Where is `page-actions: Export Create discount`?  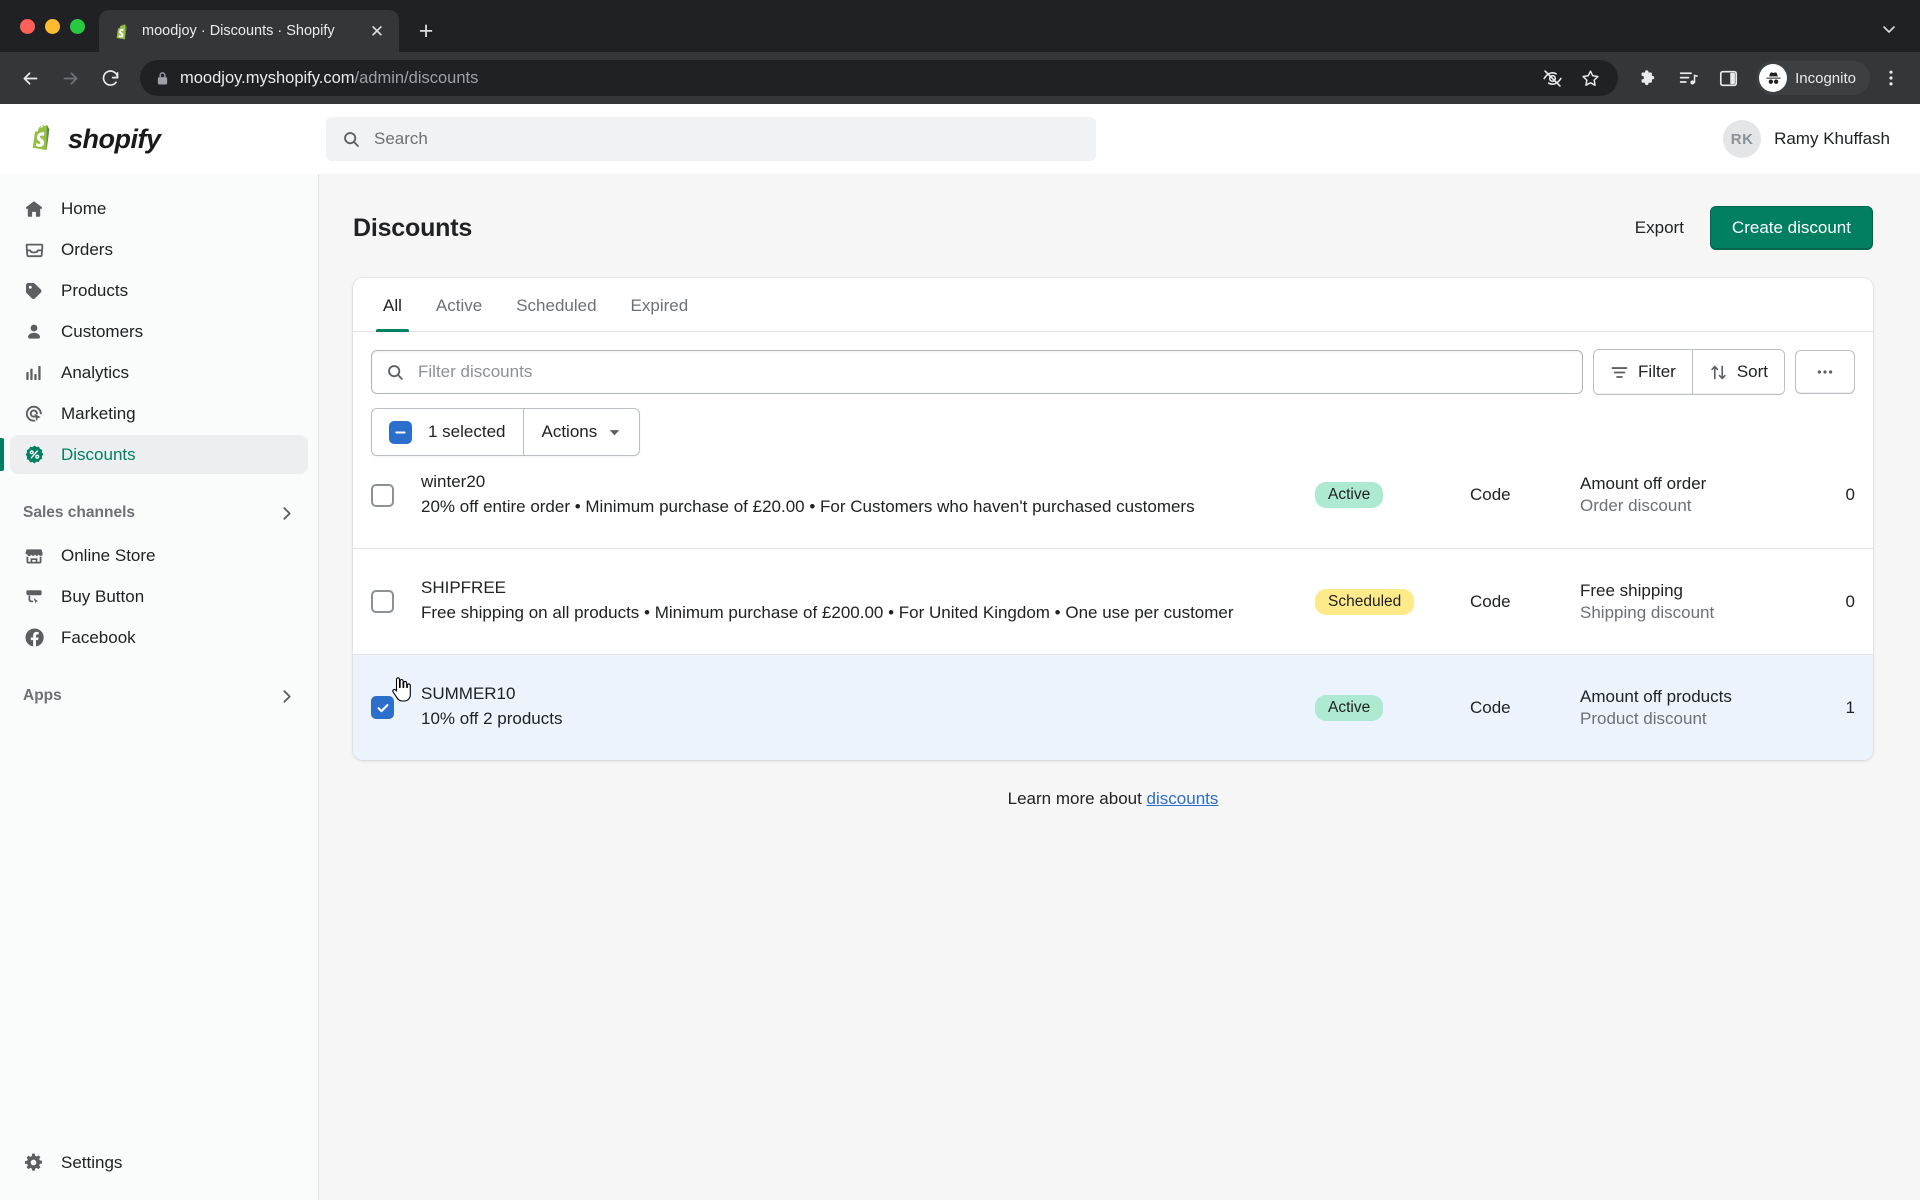
page-actions: Export Create discount is located at coordinates (1748, 228).